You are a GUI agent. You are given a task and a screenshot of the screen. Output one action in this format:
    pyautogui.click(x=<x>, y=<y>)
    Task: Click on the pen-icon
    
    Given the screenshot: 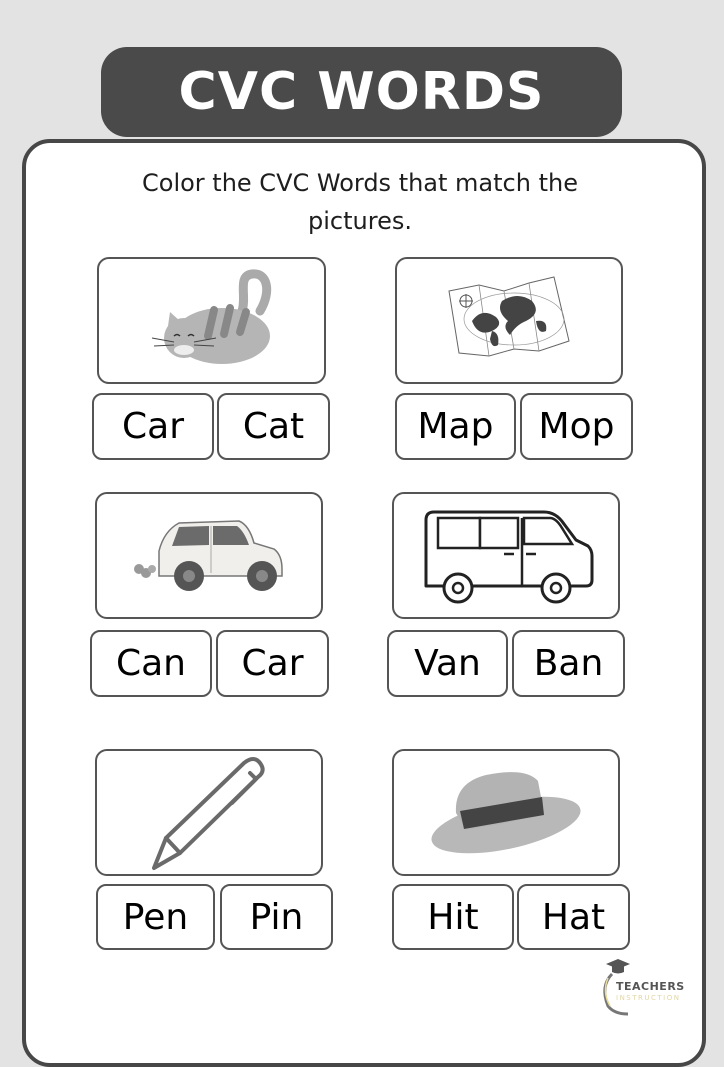 What is the action you would take?
    pyautogui.click(x=208, y=813)
    